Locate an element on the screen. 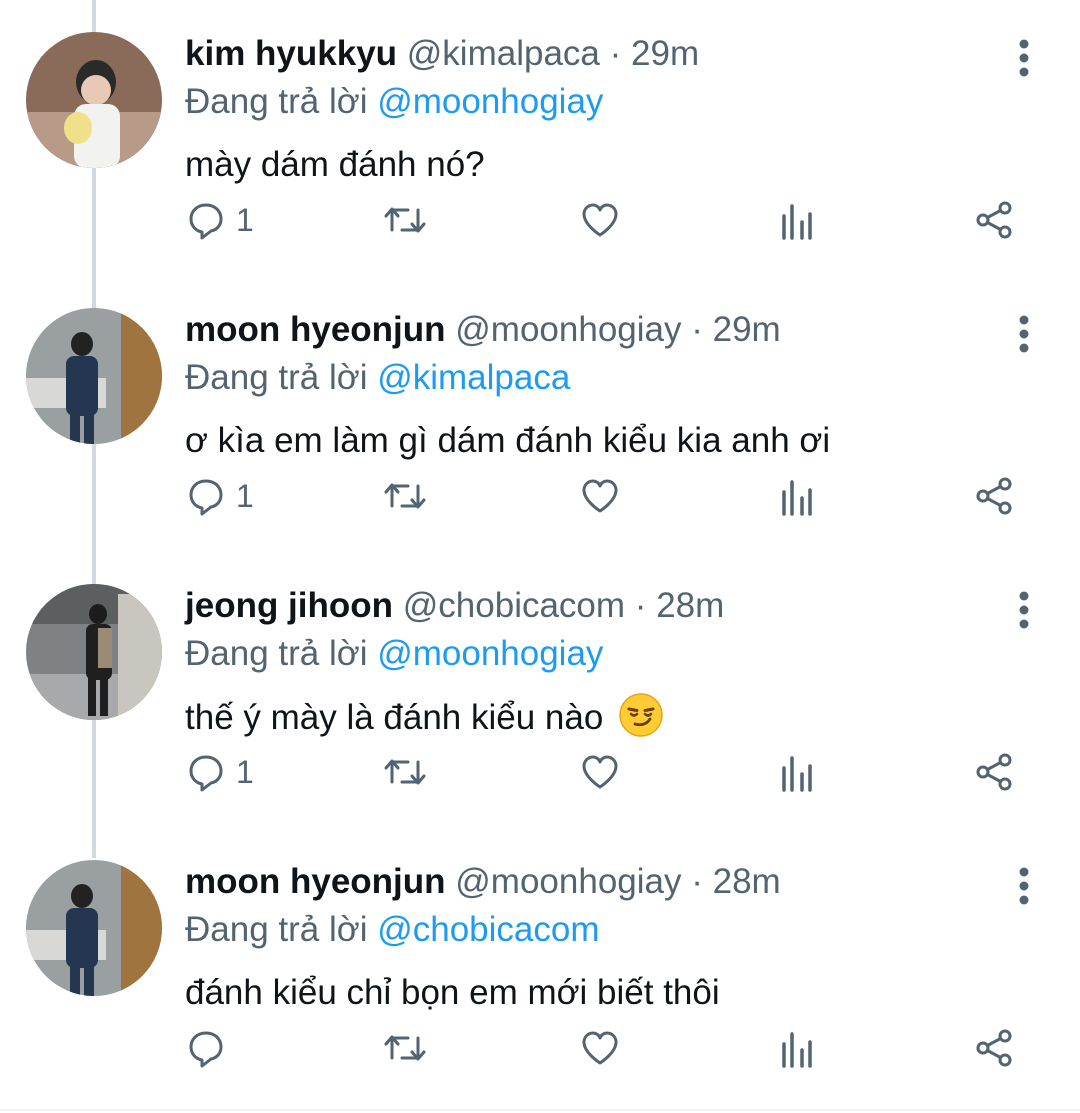  mention-link: @kimalpaca is located at coordinates (473, 377).